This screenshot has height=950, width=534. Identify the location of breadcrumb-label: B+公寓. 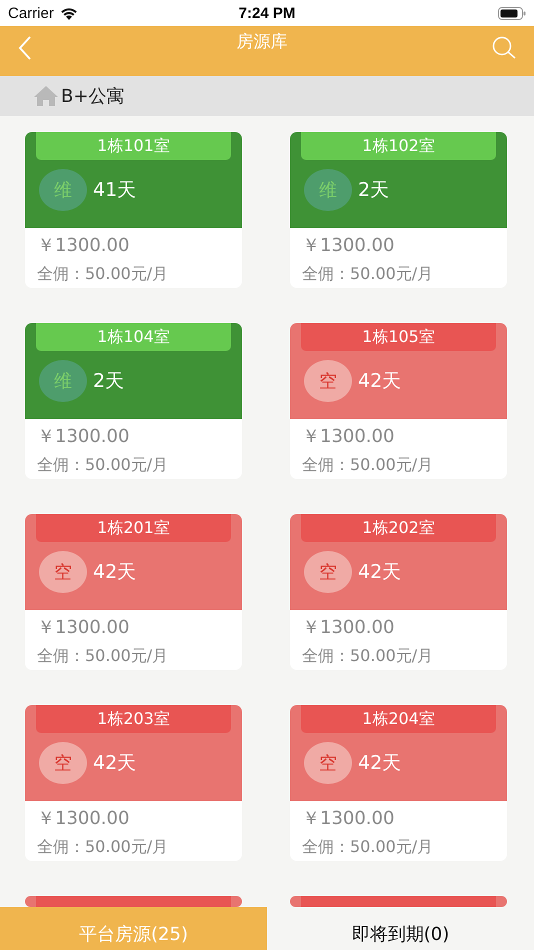
(92, 96).